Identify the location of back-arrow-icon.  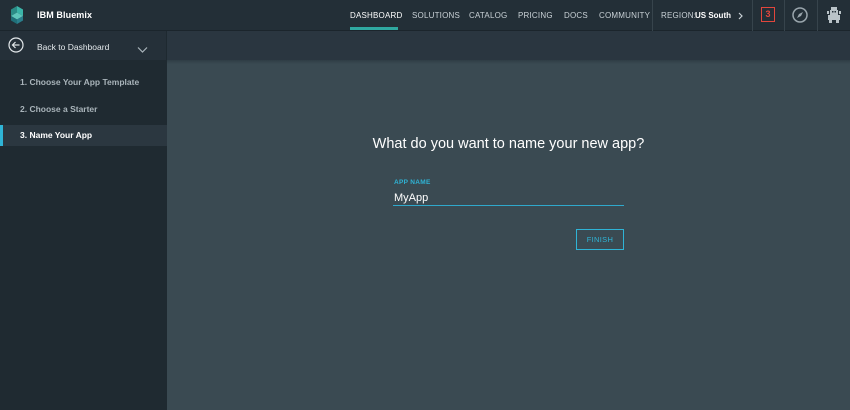
(16, 45).